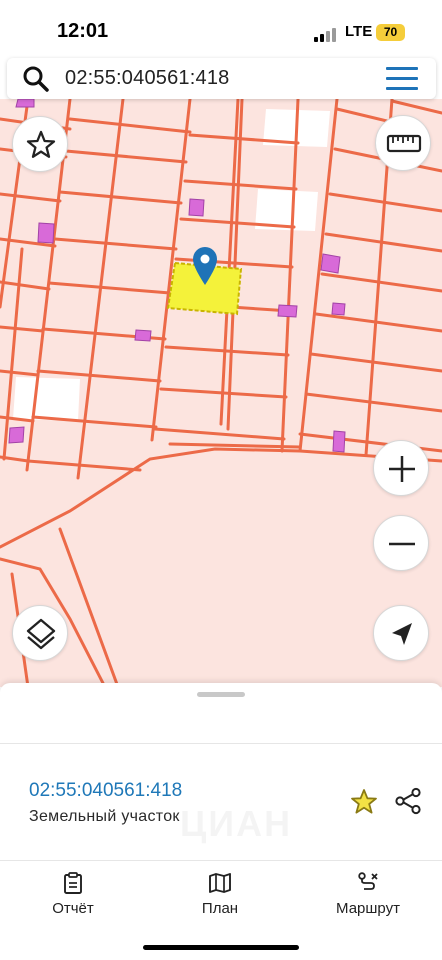  I want to click on tab-report: Отчёт, so click(73, 894).